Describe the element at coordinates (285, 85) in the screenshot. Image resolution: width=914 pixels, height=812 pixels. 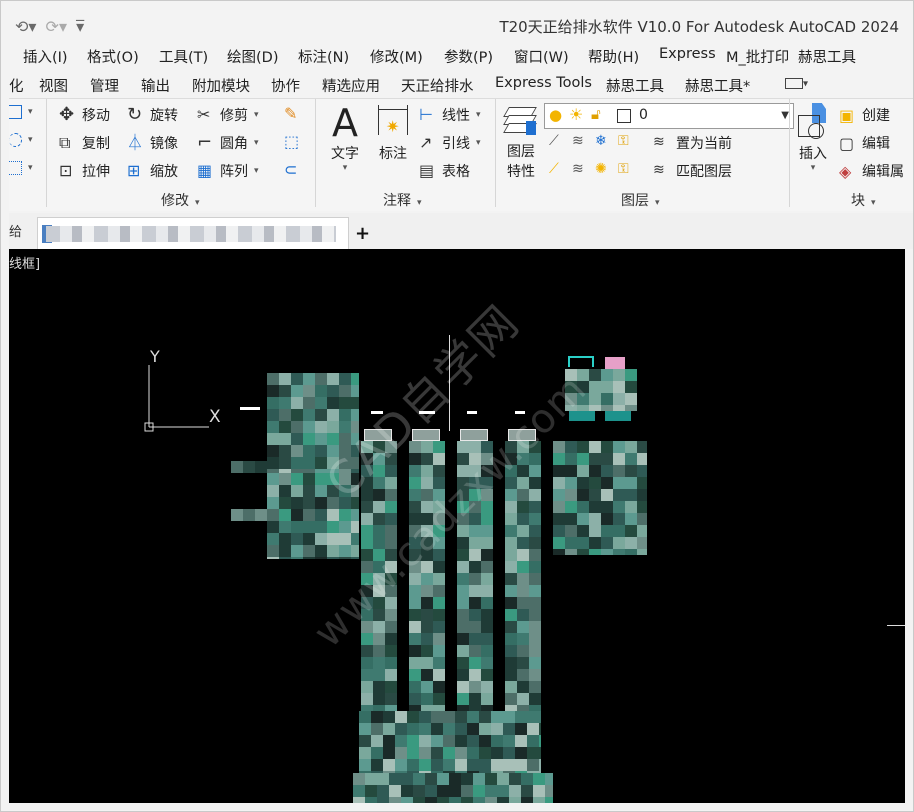
I see `tab-collaborate: 协作` at that location.